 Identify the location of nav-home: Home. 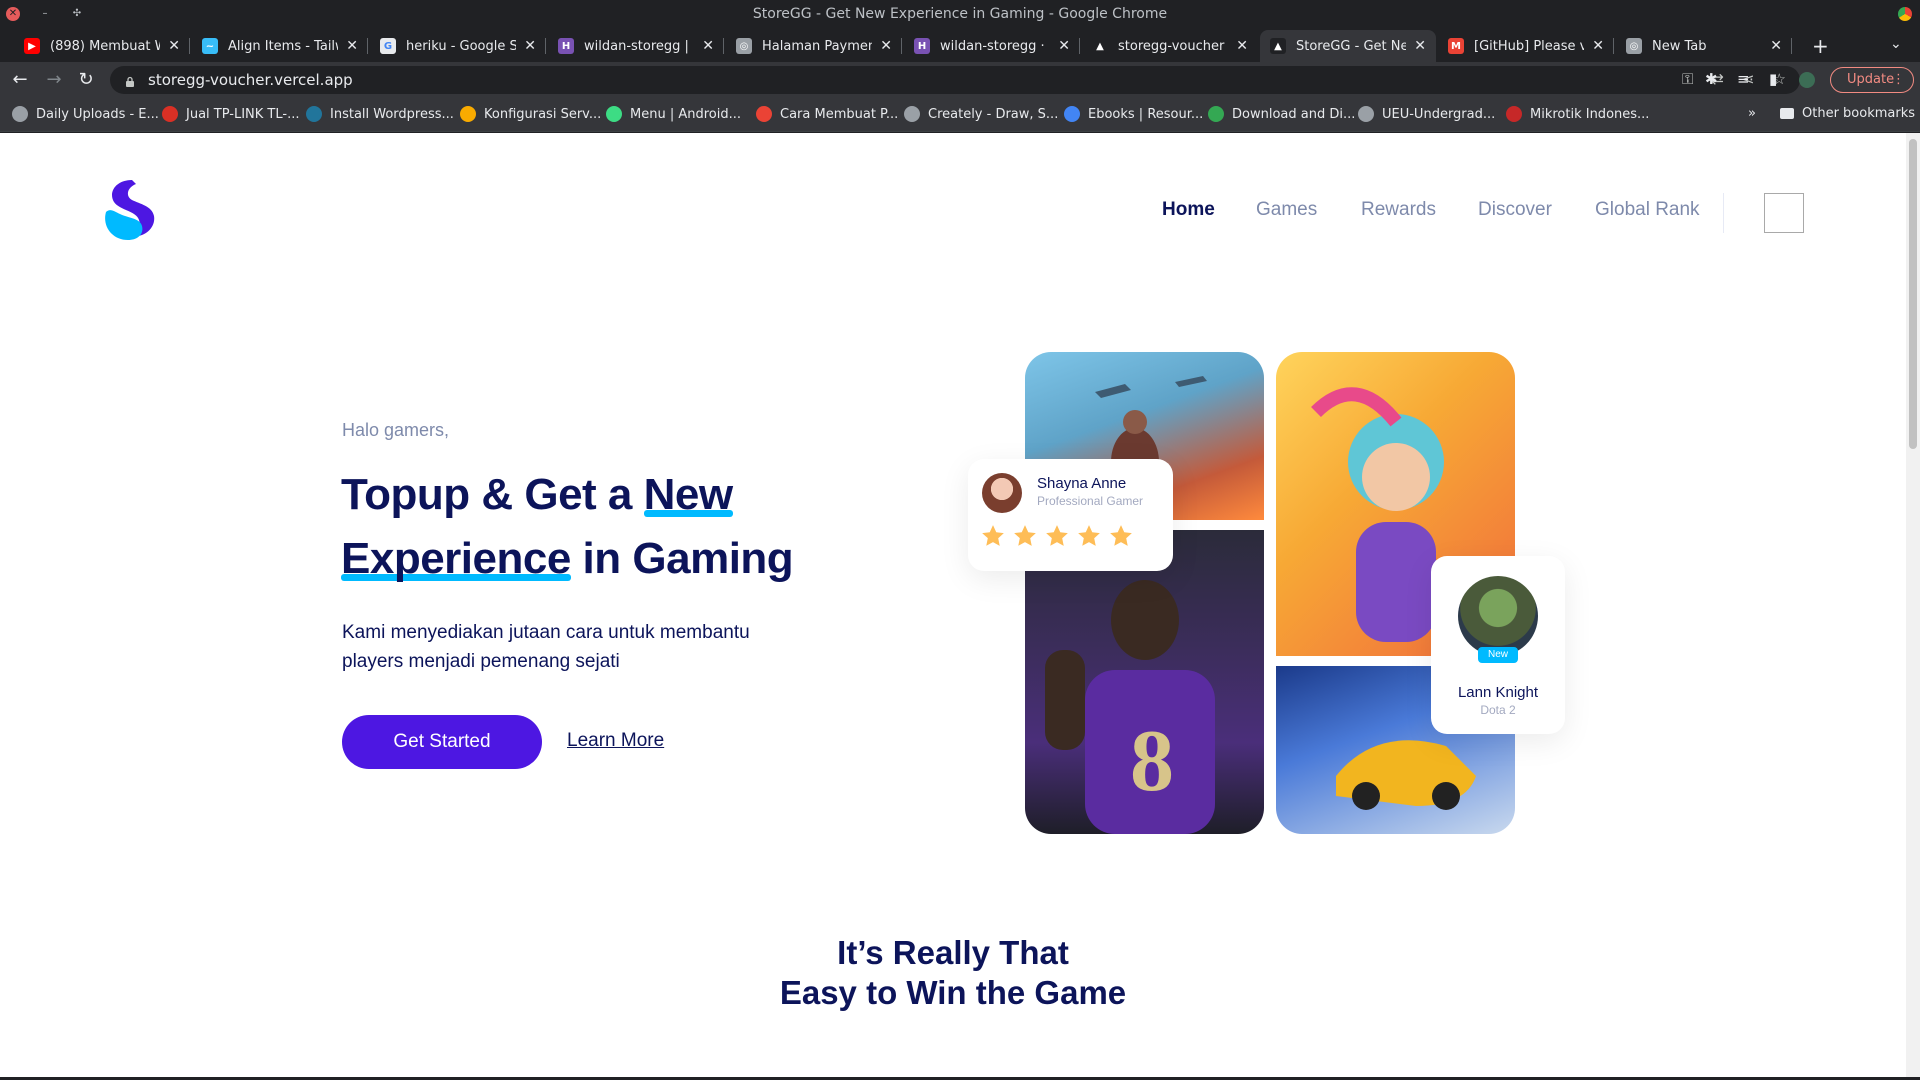
(1188, 210).